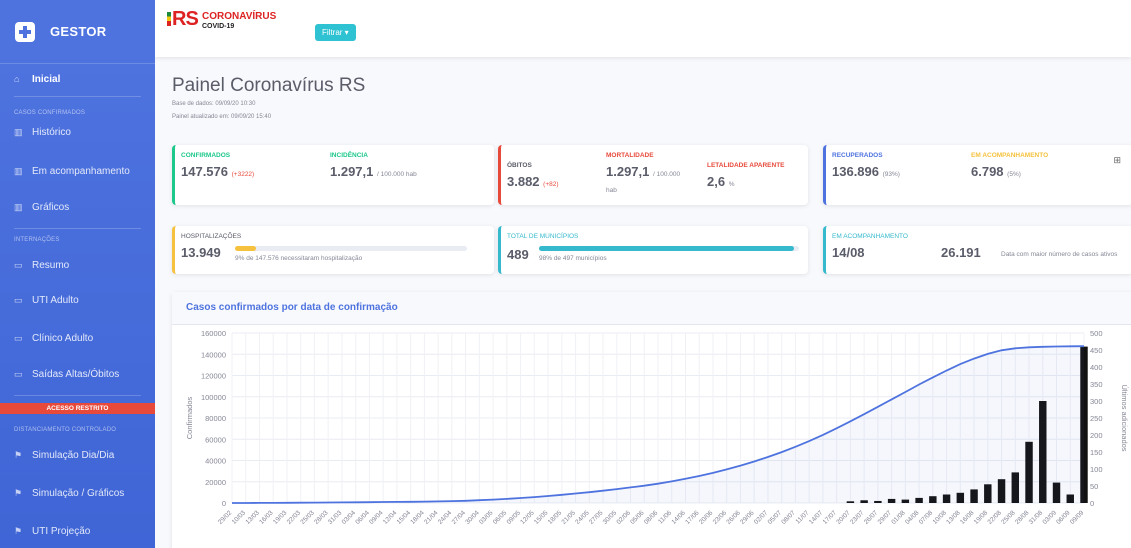 Image resolution: width=1131 pixels, height=548 pixels. I want to click on emacomp-value: 6.798, so click(987, 171).